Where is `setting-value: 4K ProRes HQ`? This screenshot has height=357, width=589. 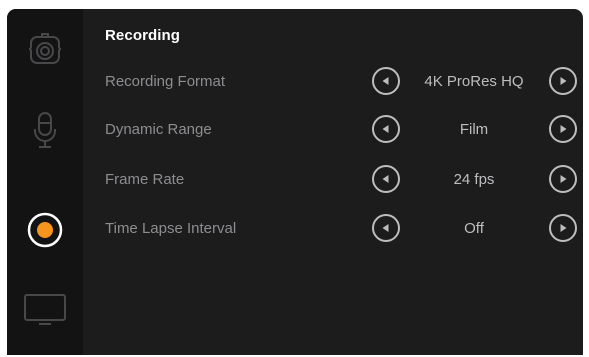 setting-value: 4K ProRes HQ is located at coordinates (474, 81).